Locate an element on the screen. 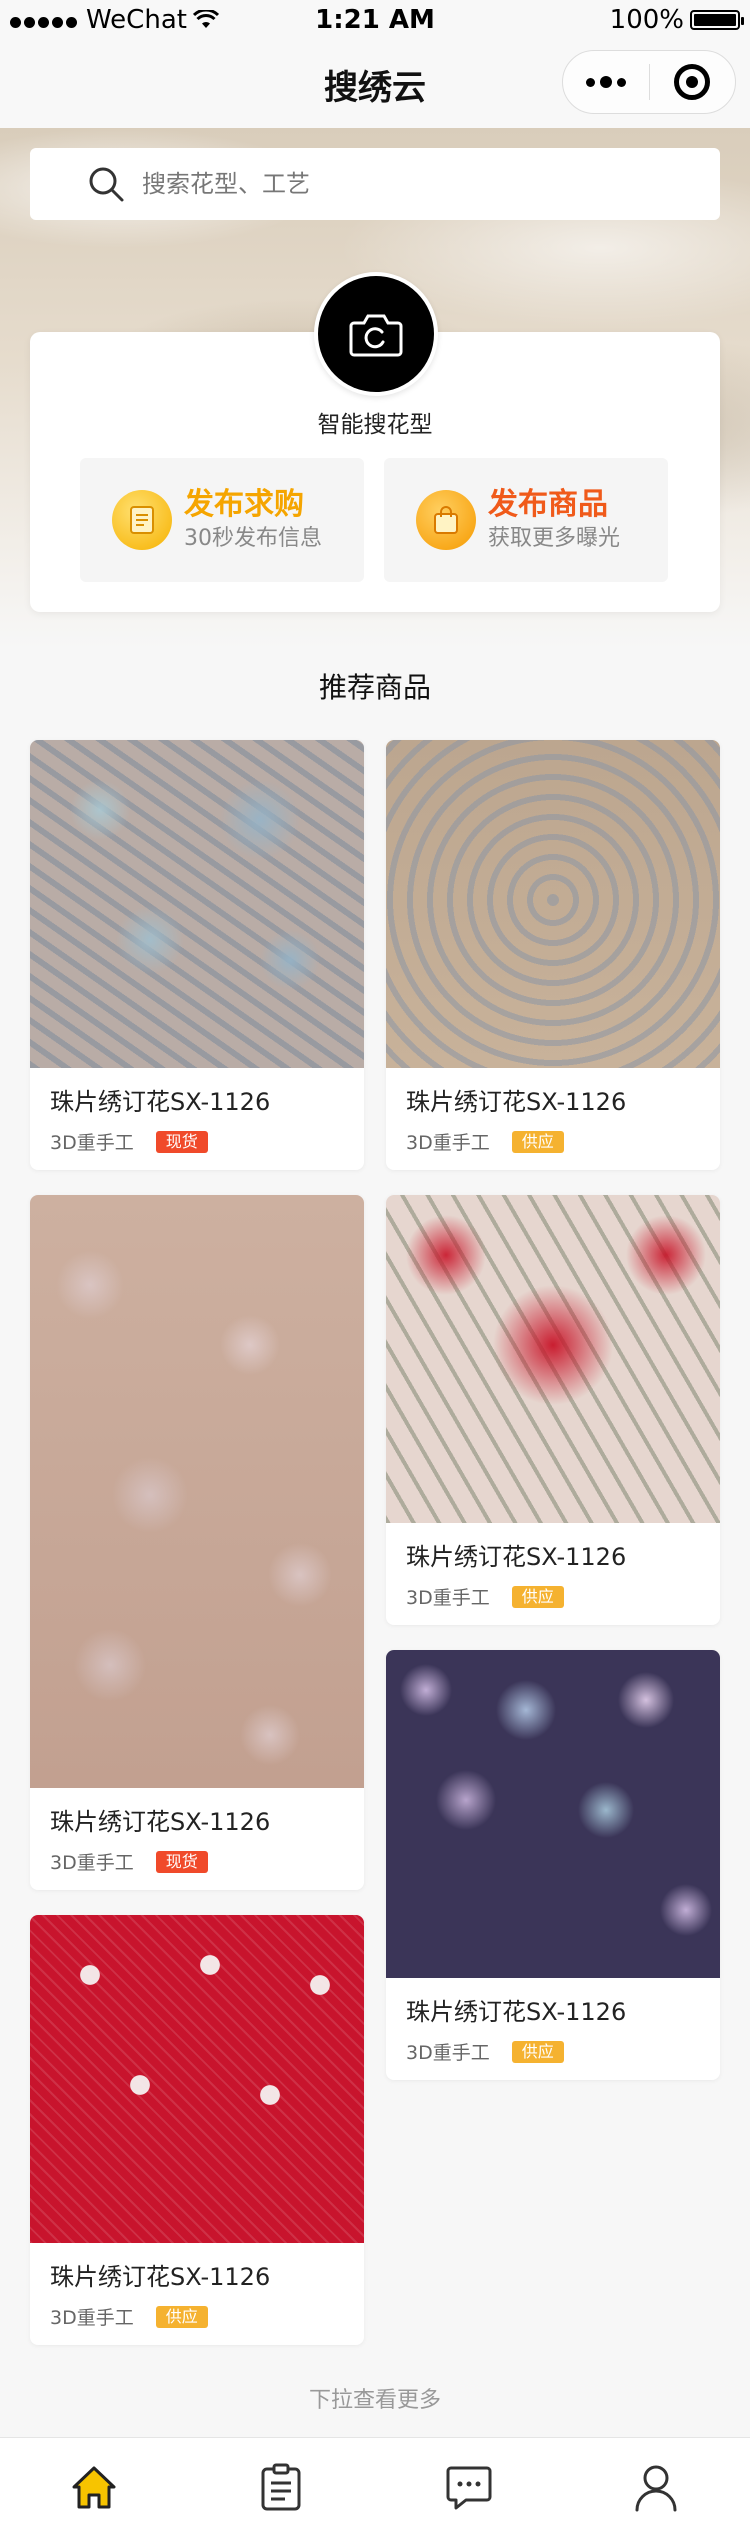 Image resolution: width=750 pixels, height=2537 pixels. post-purchase-button: 发布求购 30秒发布信息 is located at coordinates (222, 520).